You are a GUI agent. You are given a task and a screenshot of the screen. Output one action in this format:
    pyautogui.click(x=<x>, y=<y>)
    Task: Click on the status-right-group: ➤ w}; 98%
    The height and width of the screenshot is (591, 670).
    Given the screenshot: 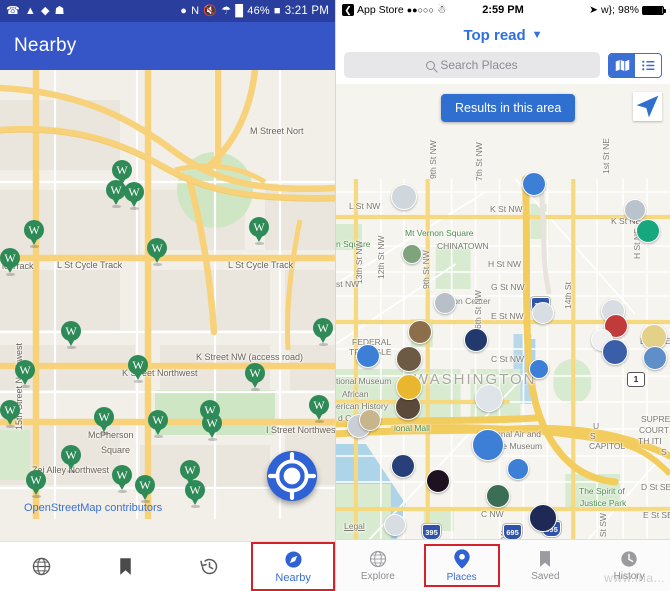 What is the action you would take?
    pyautogui.click(x=627, y=10)
    